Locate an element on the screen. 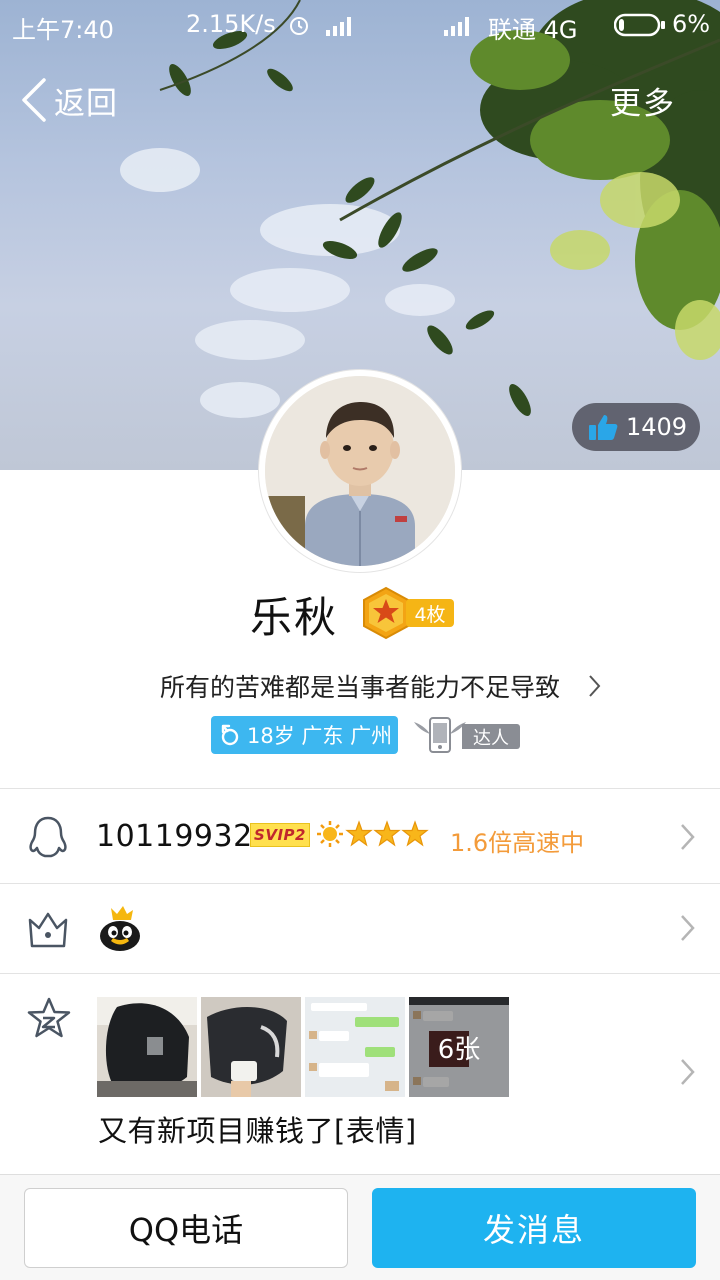 The width and height of the screenshot is (720, 1280). svip-badge: SVIP2 is located at coordinates (280, 835).